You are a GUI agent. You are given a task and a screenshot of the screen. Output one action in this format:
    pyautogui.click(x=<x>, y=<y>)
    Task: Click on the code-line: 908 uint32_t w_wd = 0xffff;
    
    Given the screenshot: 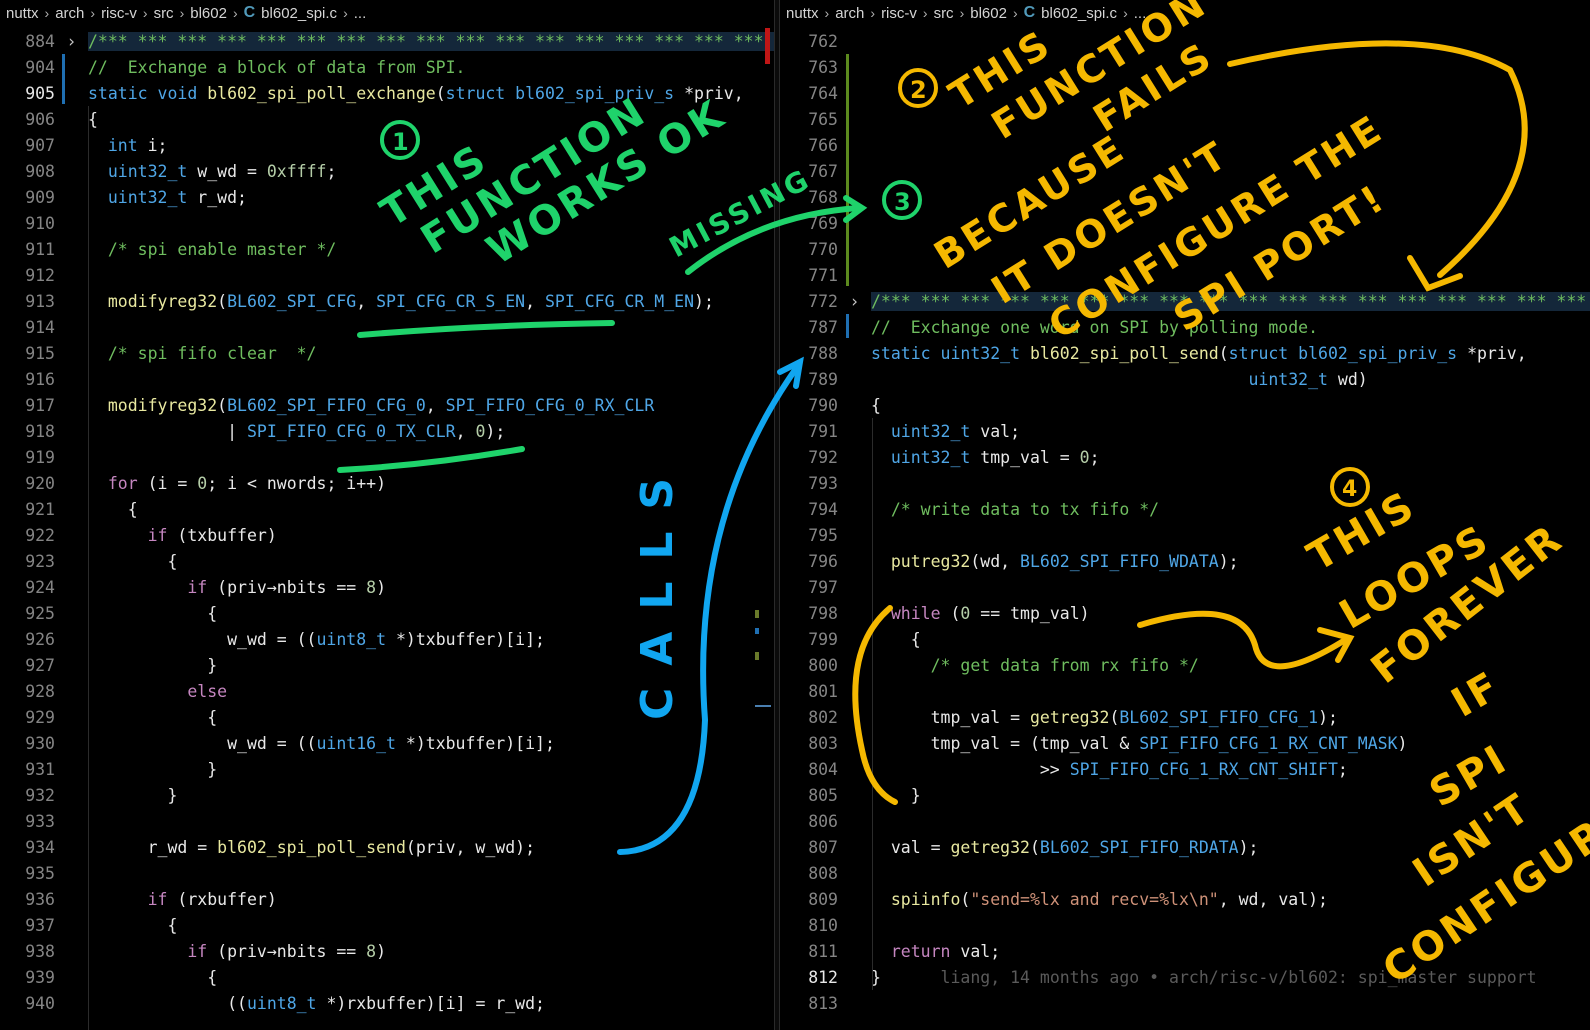 What is the action you would take?
    pyautogui.click(x=168, y=171)
    